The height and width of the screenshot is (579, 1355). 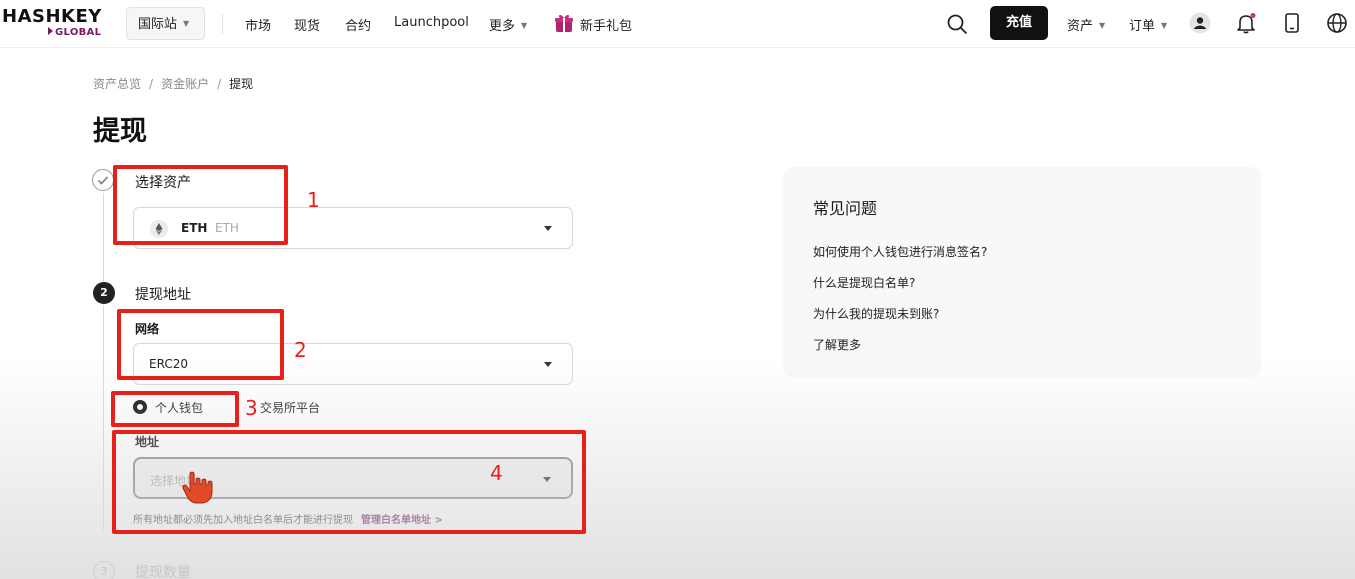 I want to click on nav-newbie-gift: 新手礼包, so click(x=606, y=24).